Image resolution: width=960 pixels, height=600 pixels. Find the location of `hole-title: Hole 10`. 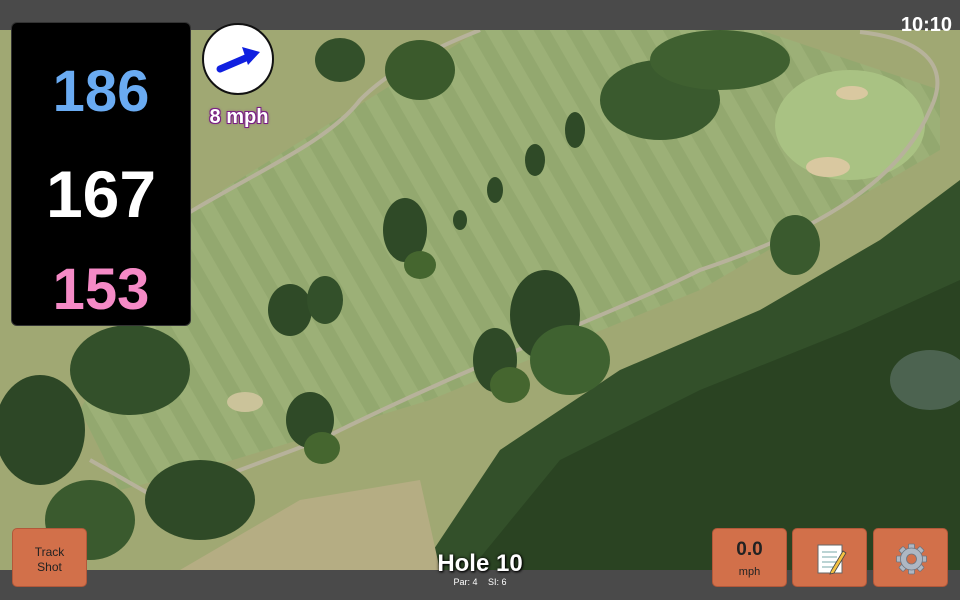

hole-title: Hole 10 is located at coordinates (480, 563).